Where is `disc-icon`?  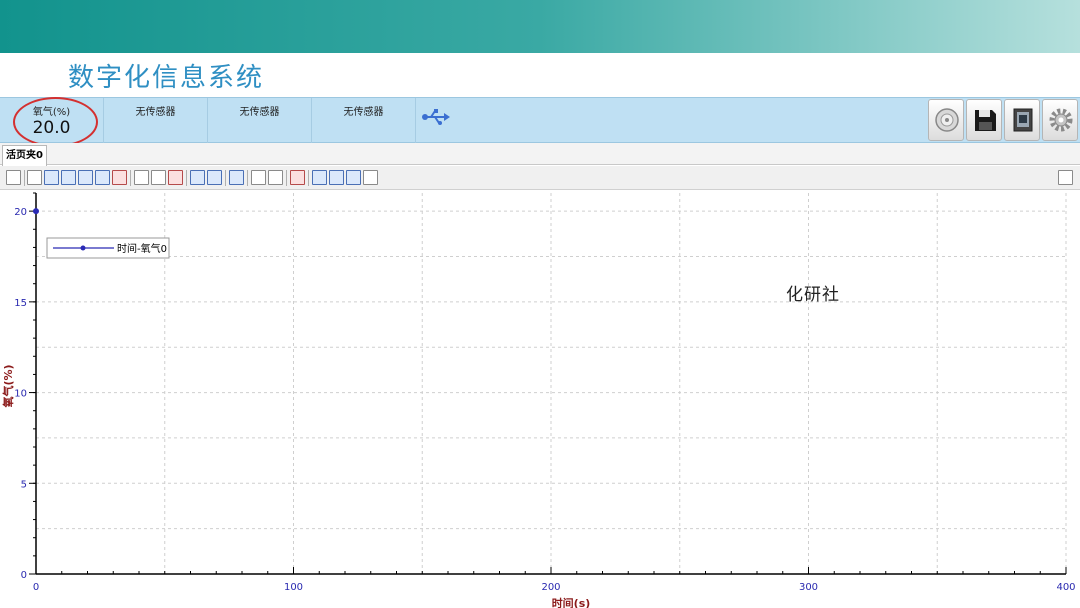
disc-icon is located at coordinates (947, 120).